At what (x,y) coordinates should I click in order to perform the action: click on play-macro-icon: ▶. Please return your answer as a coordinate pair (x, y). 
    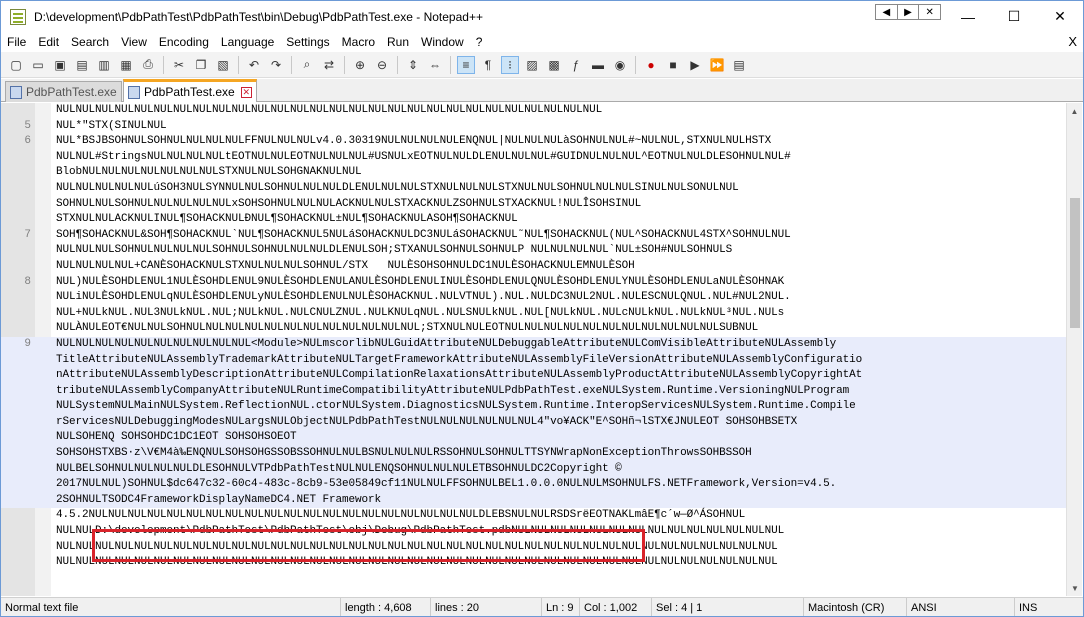
    Looking at the image, I should click on (695, 65).